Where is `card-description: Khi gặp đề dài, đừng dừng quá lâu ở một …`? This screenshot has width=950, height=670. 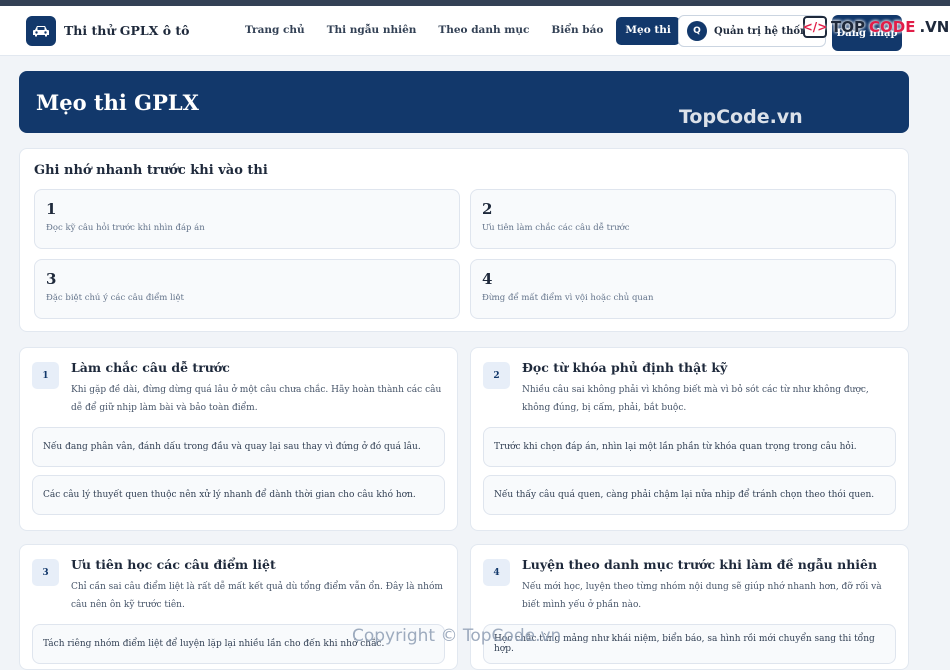 card-description: Khi gặp đề dài, đừng dừng quá lâu ở một … is located at coordinates (256, 399).